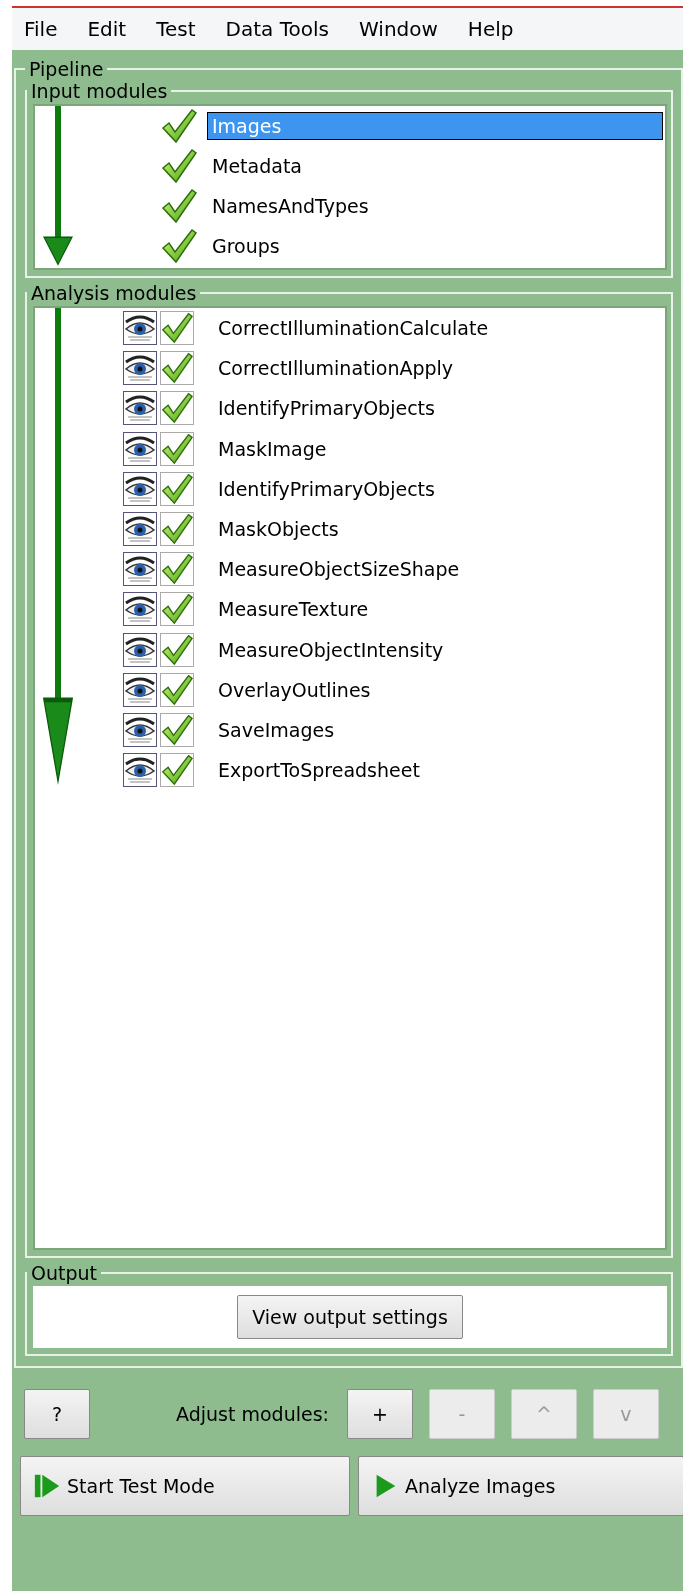  What do you see at coordinates (276, 729) in the screenshot?
I see `module-name: SaveImages` at bounding box center [276, 729].